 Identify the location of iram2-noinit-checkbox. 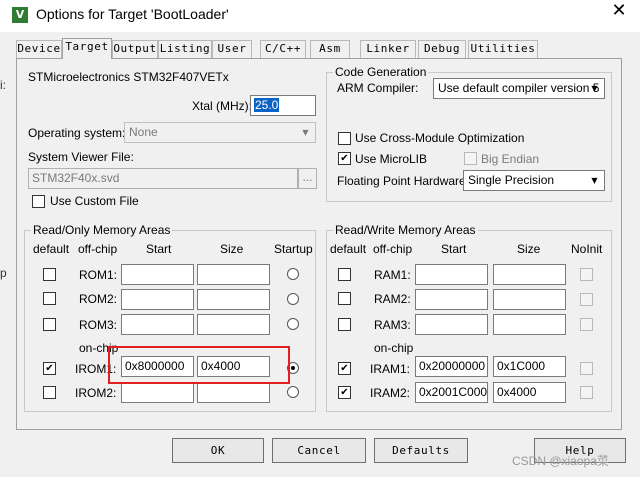
(586, 392).